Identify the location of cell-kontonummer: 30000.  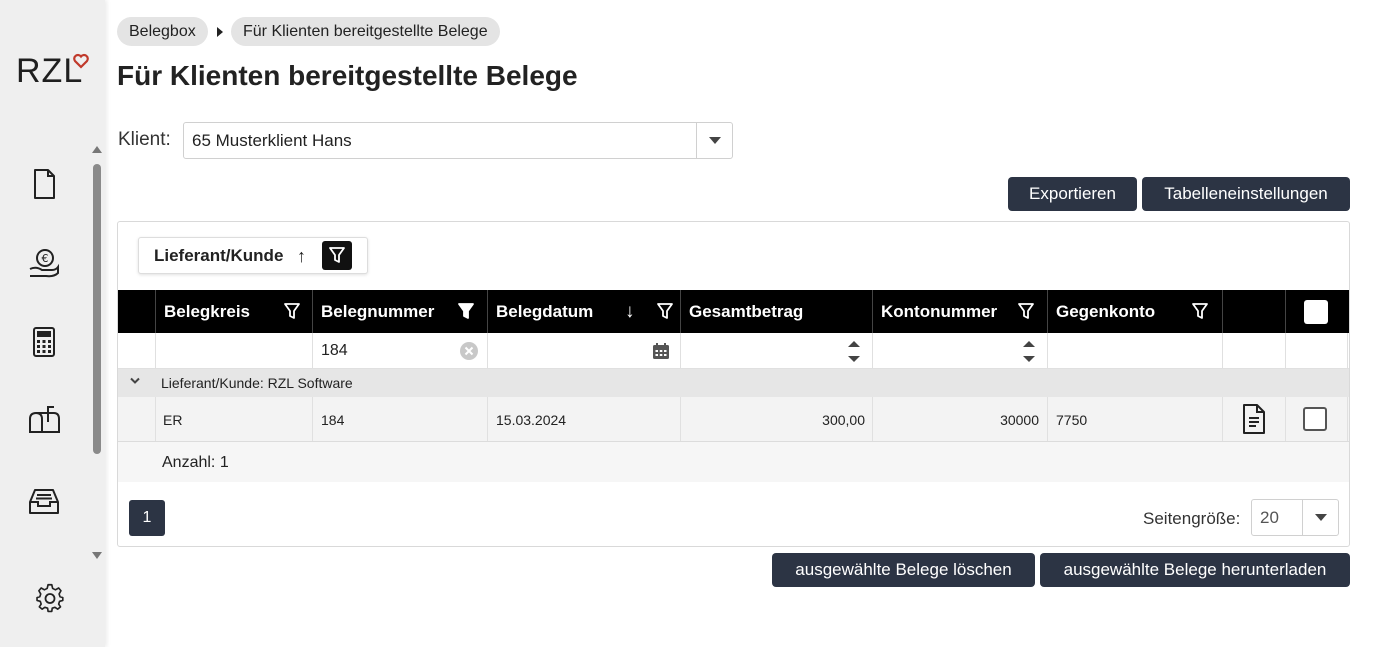
(1019, 420).